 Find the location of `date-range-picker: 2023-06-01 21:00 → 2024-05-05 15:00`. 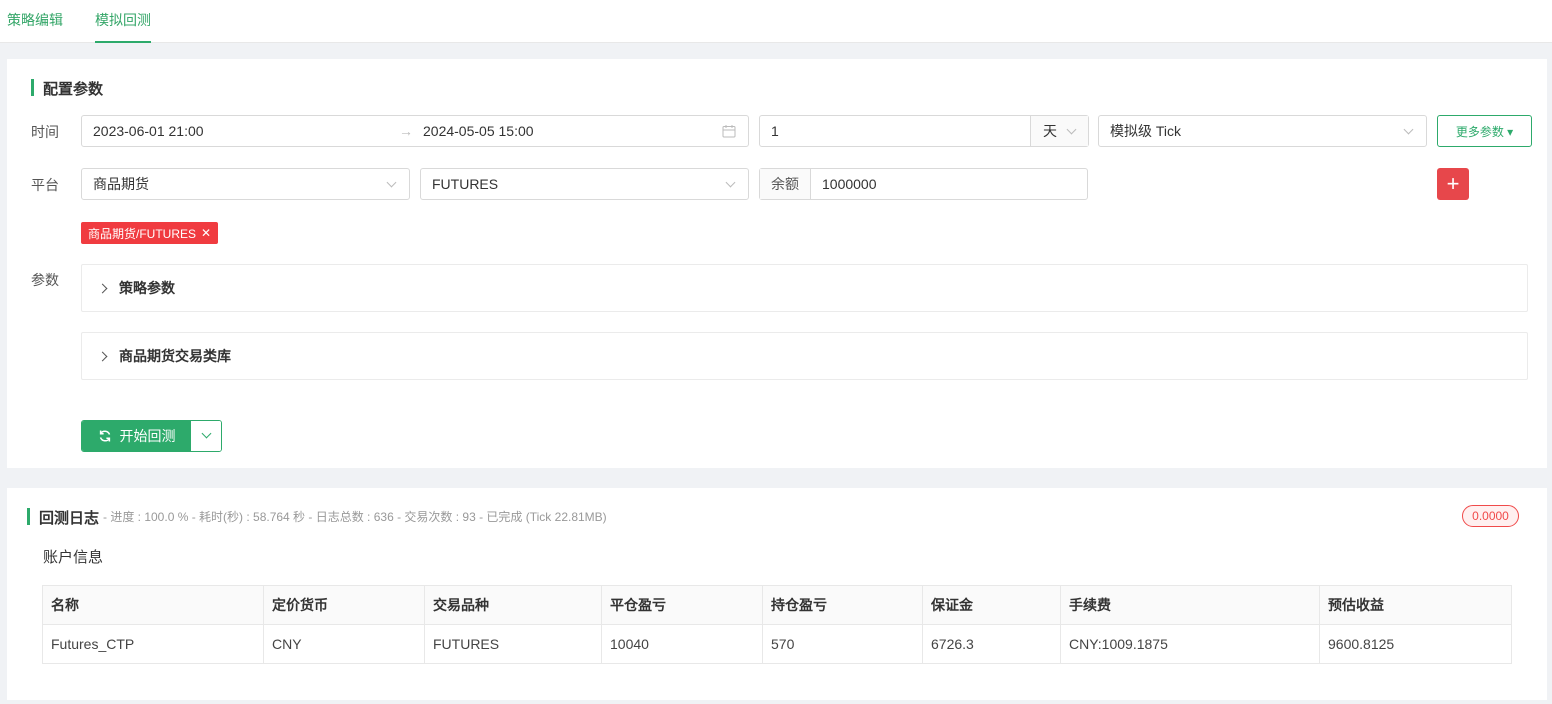

date-range-picker: 2023-06-01 21:00 → 2024-05-05 15:00 is located at coordinates (415, 131).